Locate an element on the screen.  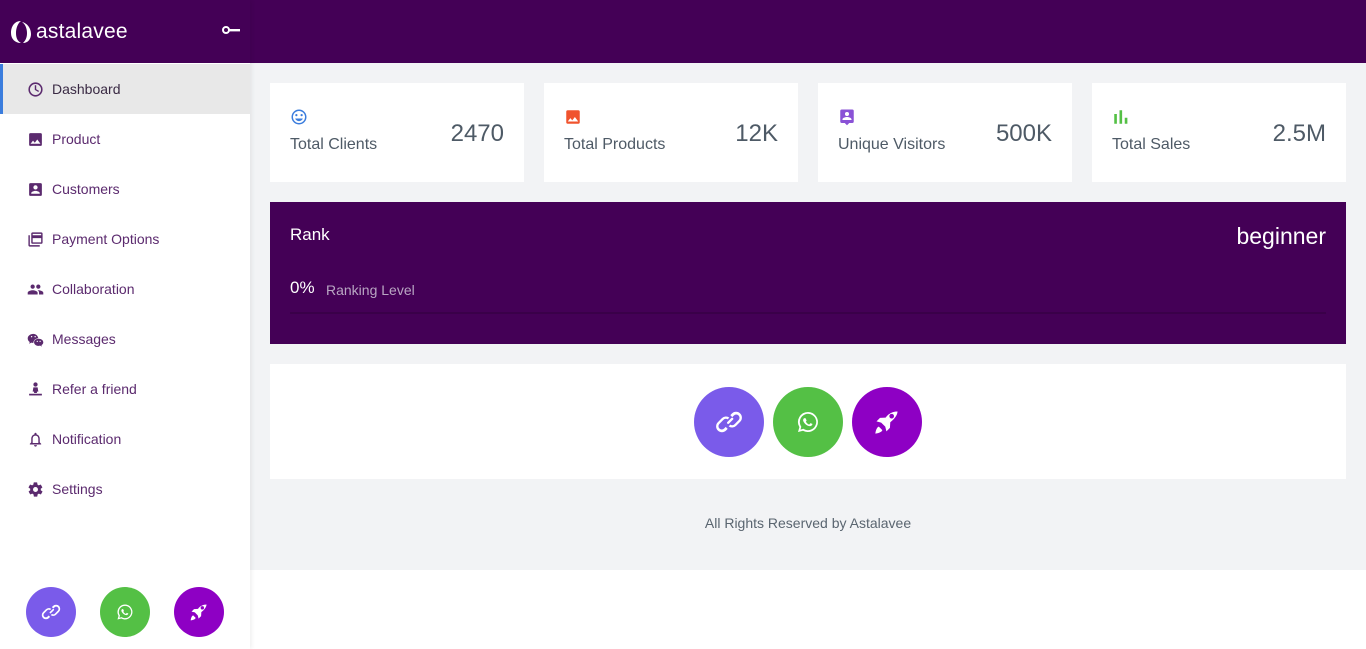
sidebar-item-label: Notification is located at coordinates (87, 439).